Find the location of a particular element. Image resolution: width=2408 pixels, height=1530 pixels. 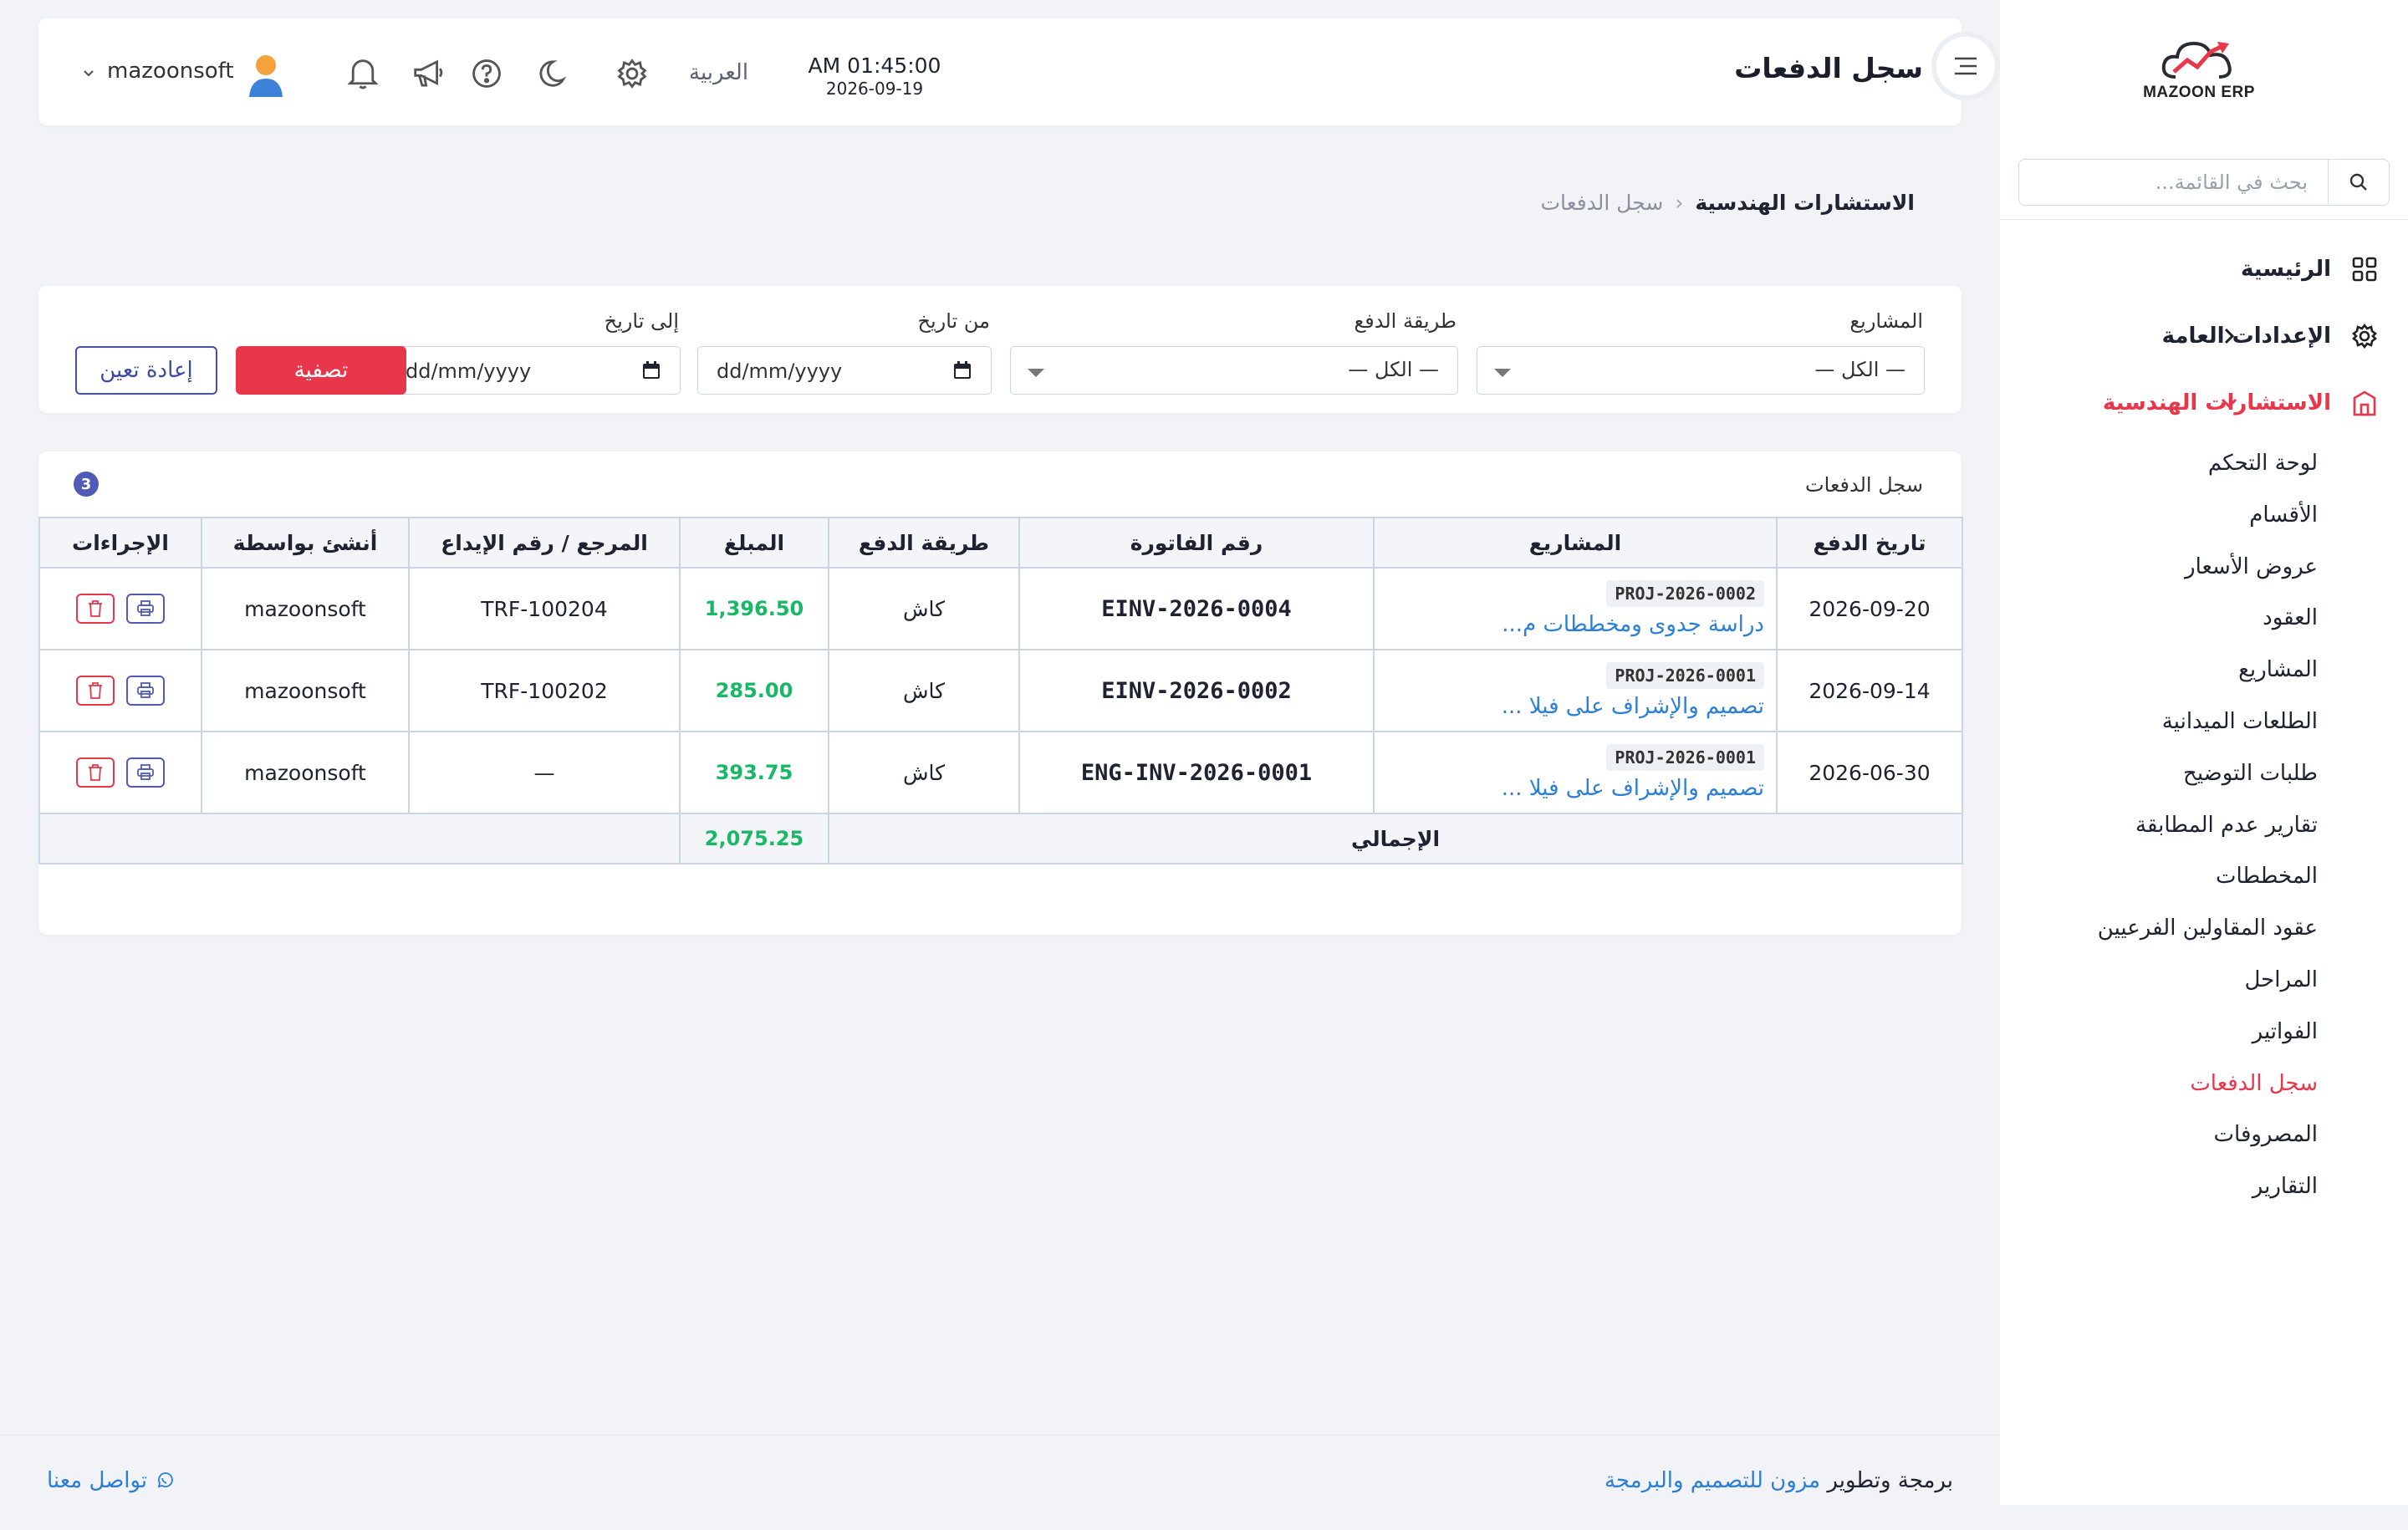

sidebar-item-home: الرئيسية is located at coordinates (2204, 269).